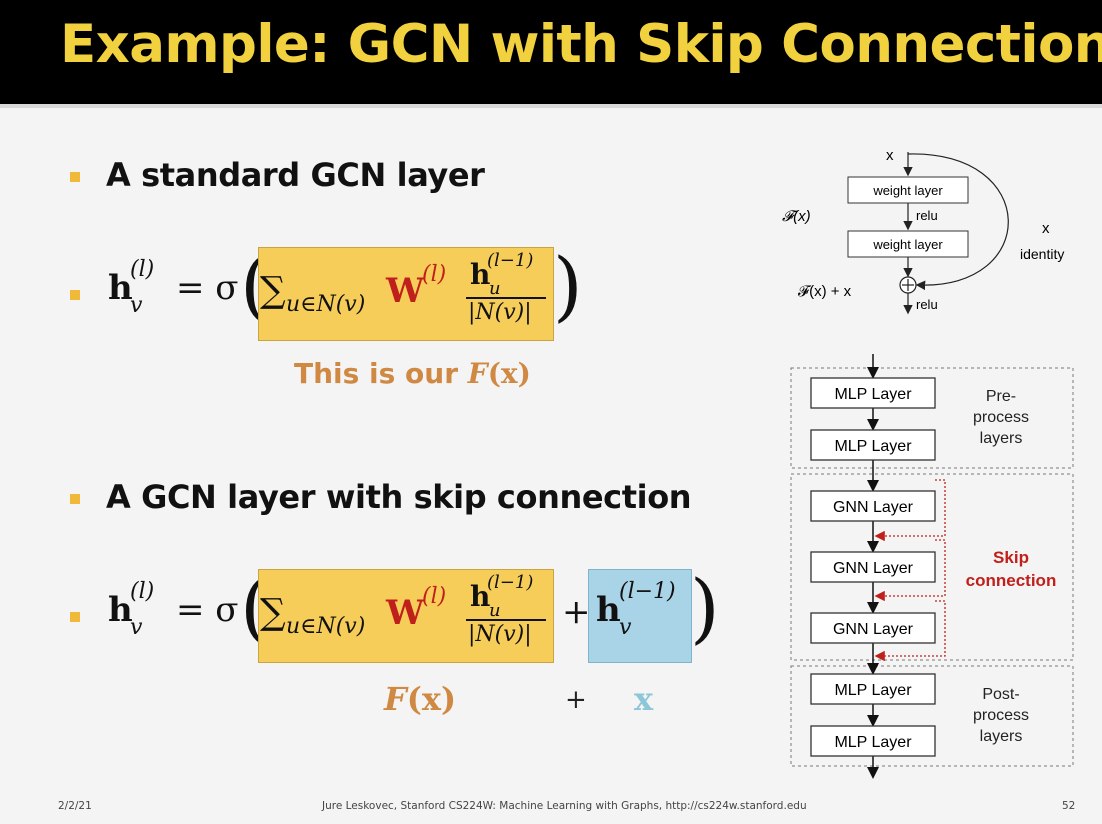  I want to click on postprocess-label-line: process, so click(1001, 715).